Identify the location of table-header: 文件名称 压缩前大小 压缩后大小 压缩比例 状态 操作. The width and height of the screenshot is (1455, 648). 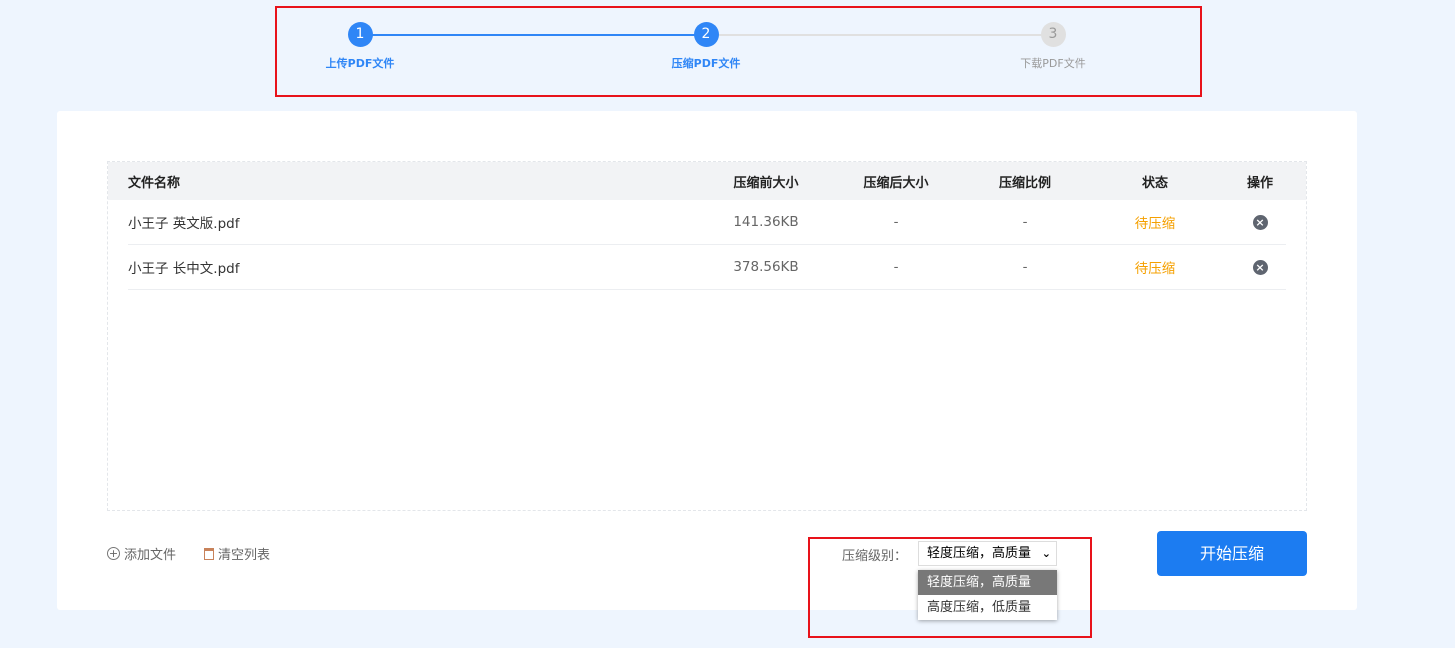
(707, 181).